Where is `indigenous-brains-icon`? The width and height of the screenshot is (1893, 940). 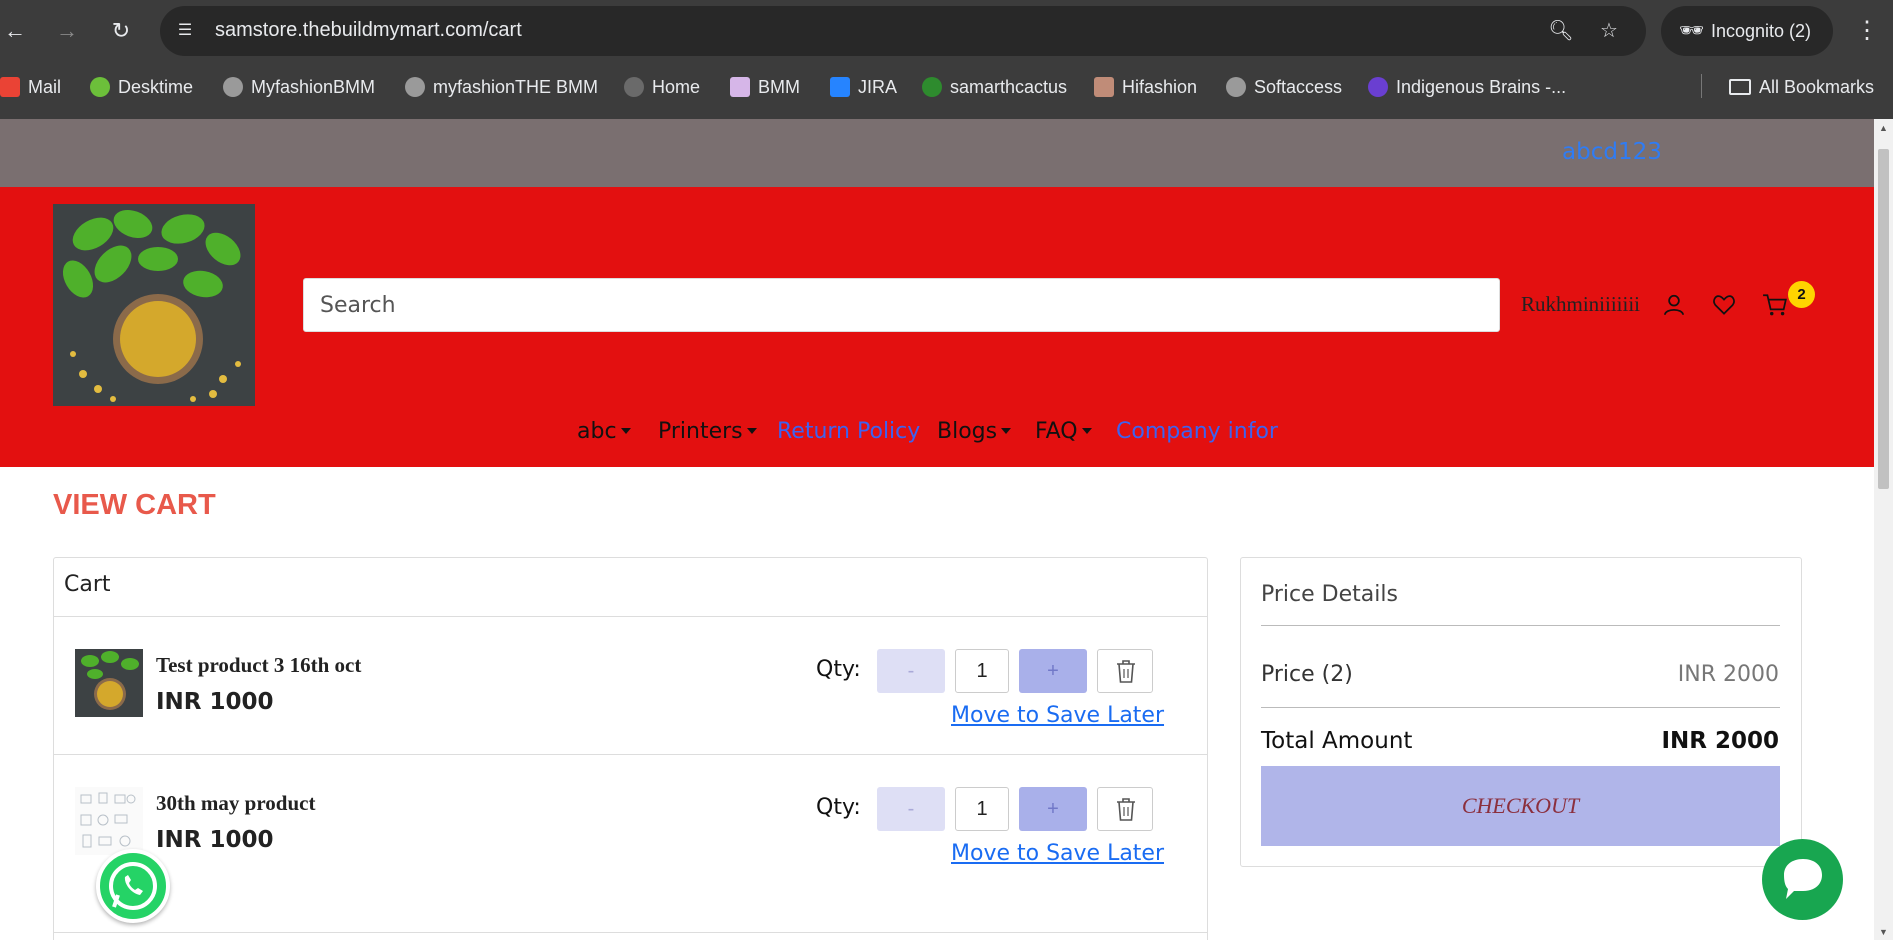 indigenous-brains-icon is located at coordinates (1378, 87).